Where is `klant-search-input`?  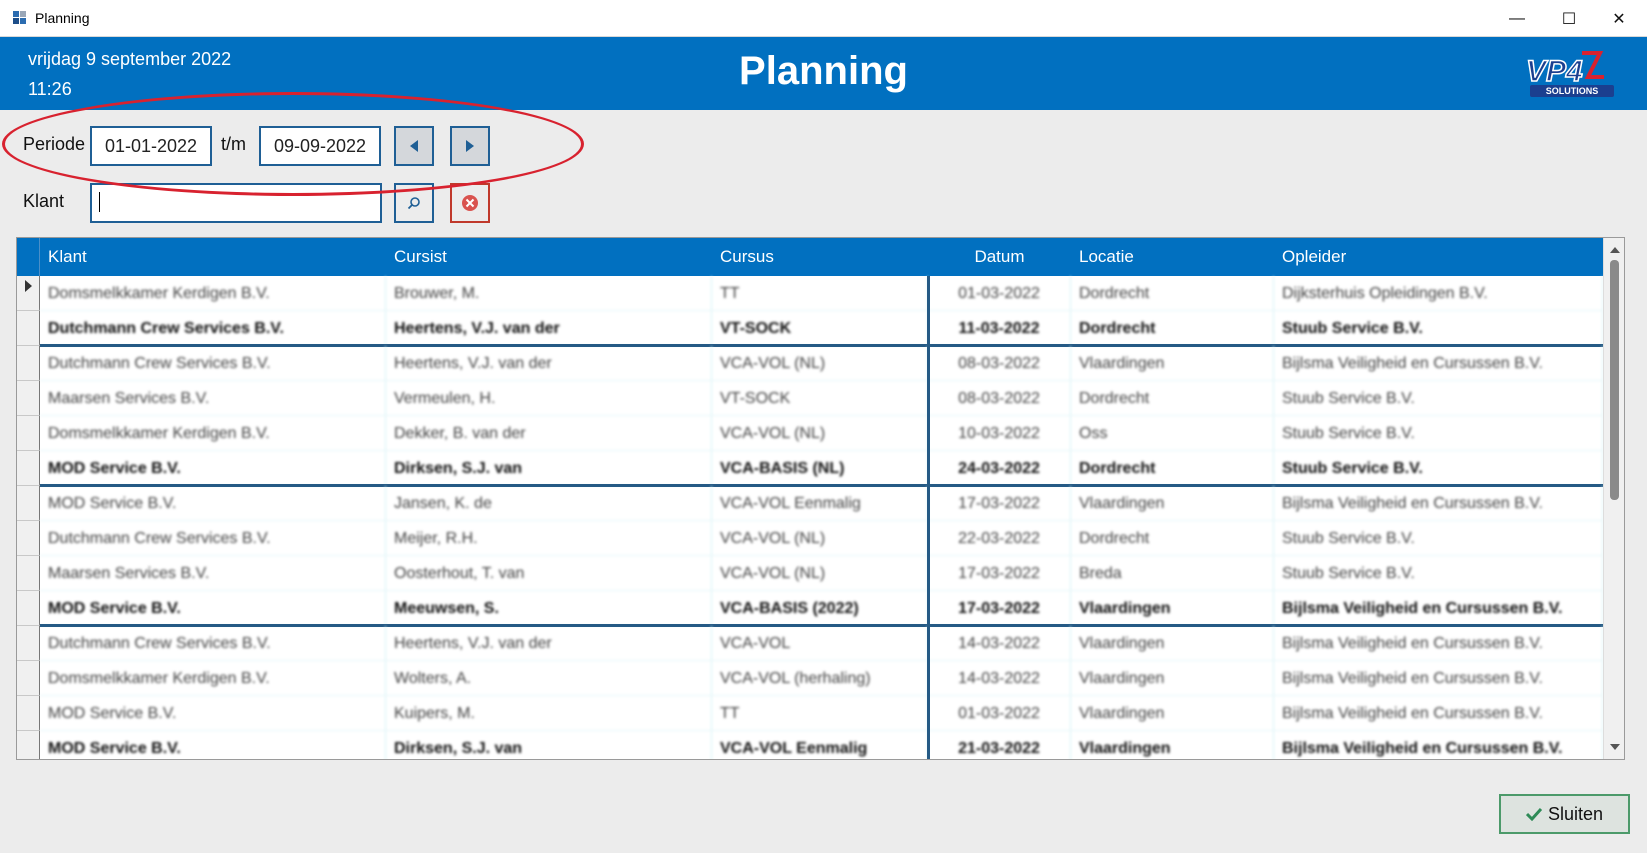
klant-search-input is located at coordinates (236, 203).